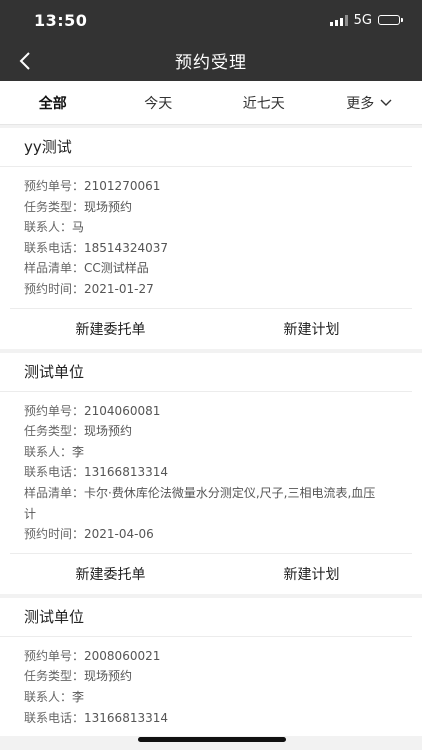 This screenshot has height=750, width=422. Describe the element at coordinates (338, 20) in the screenshot. I see `signal-icon` at that location.